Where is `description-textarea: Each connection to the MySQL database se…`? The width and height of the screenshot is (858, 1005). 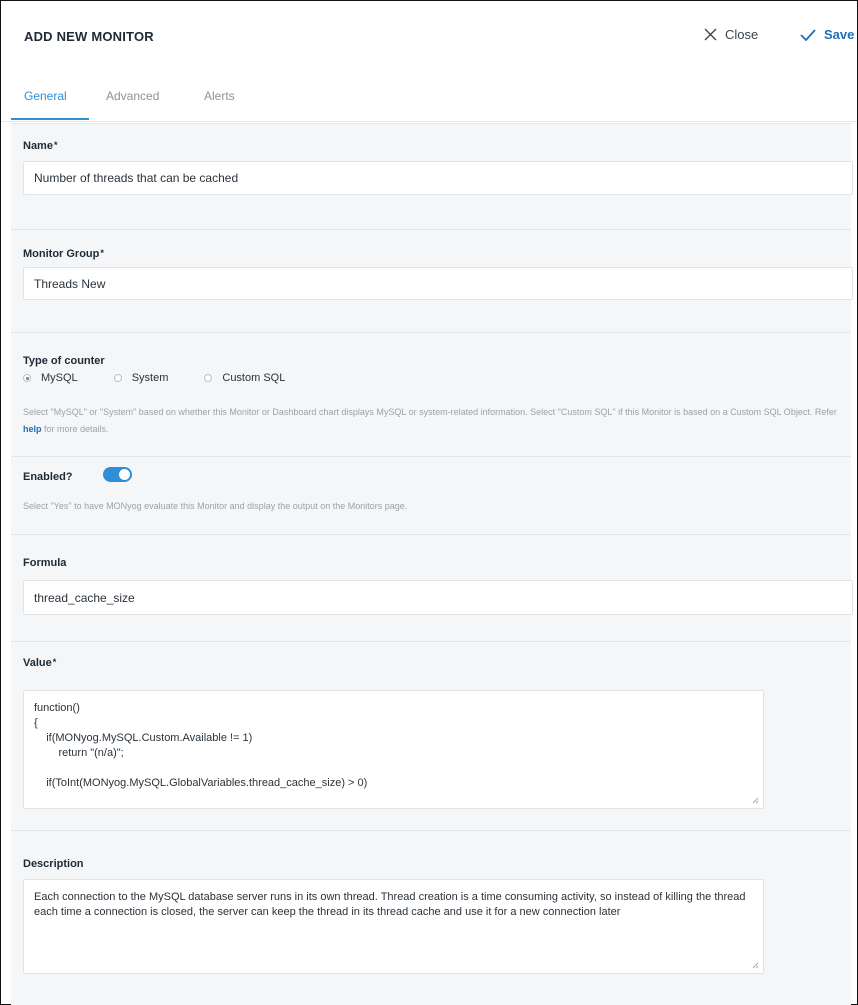 description-textarea: Each connection to the MySQL database se… is located at coordinates (393, 926).